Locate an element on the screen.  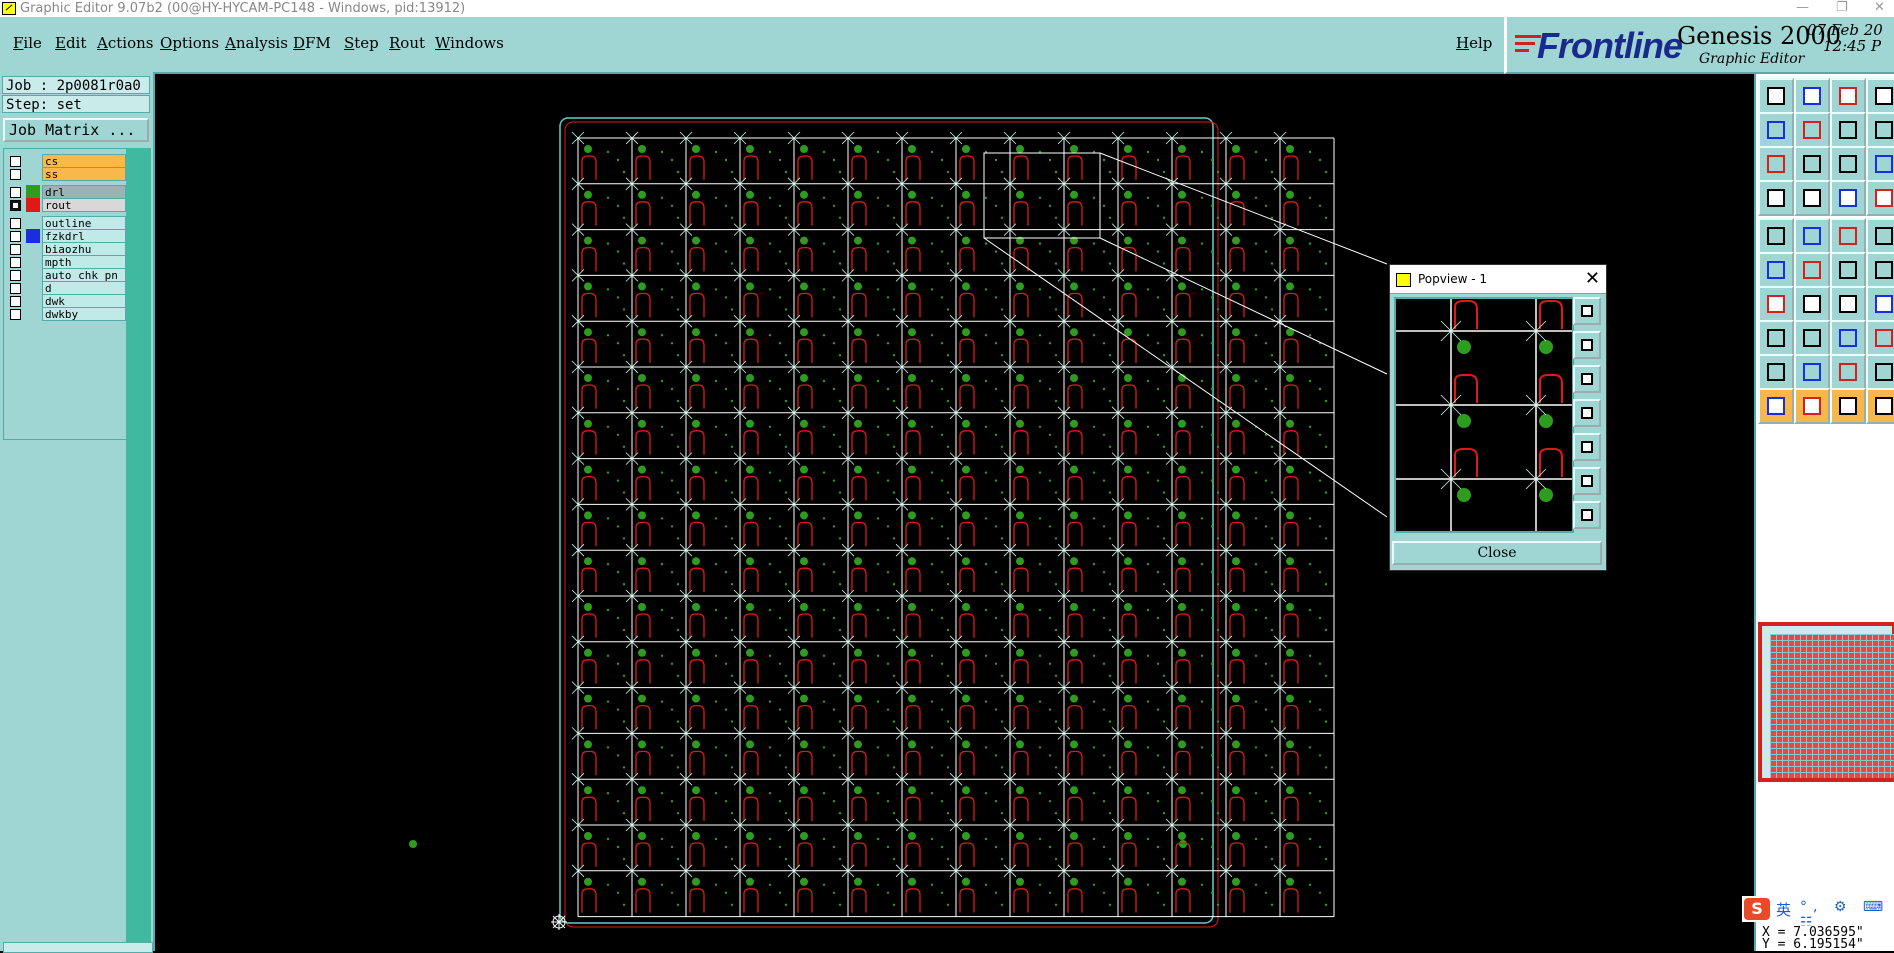
popview-tool-center is located at coordinates (1587, 515).